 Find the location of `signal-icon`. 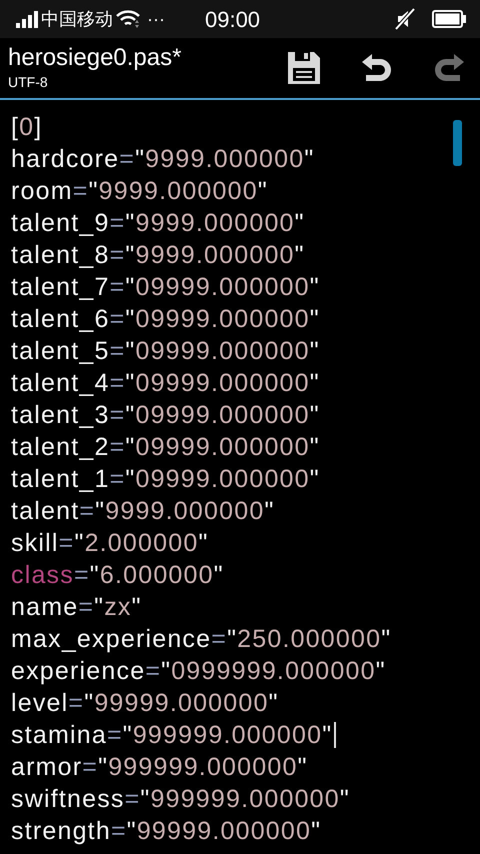

signal-icon is located at coordinates (27, 19).